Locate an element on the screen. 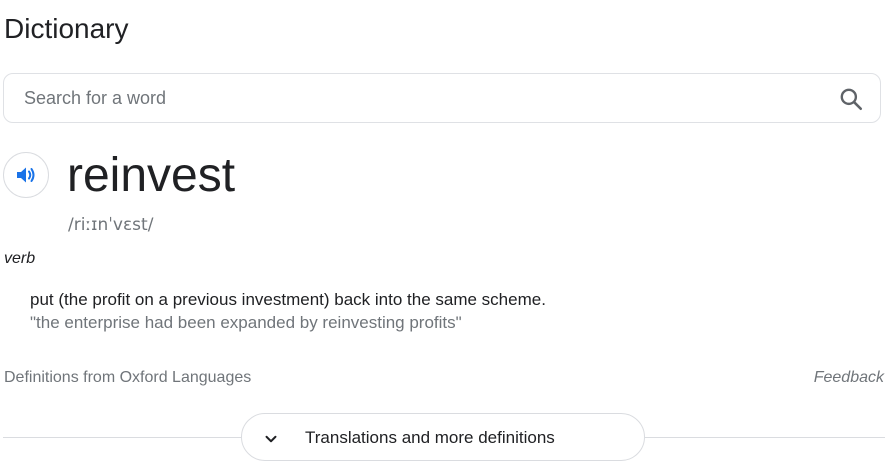  divider-left is located at coordinates (123, 437).